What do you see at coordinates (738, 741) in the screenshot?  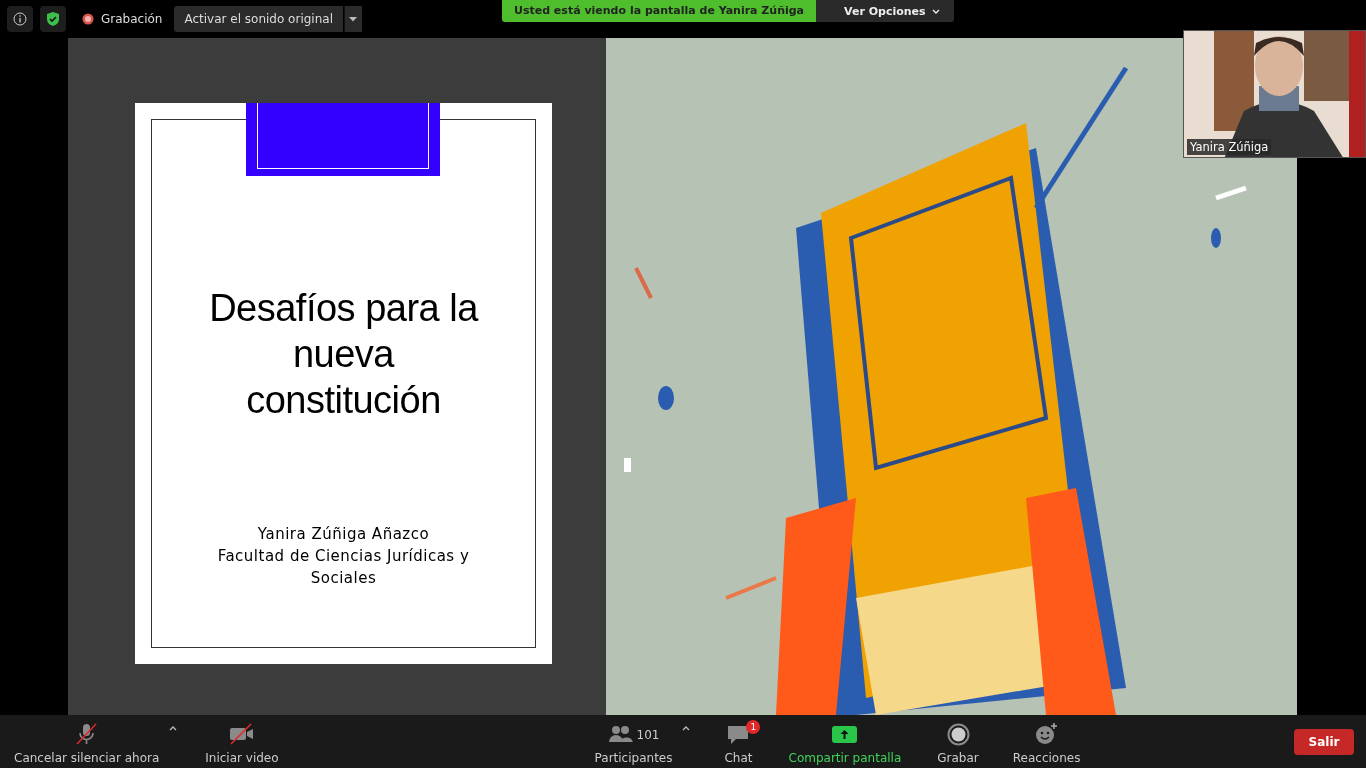 I see `chat-button: 1 Chat` at bounding box center [738, 741].